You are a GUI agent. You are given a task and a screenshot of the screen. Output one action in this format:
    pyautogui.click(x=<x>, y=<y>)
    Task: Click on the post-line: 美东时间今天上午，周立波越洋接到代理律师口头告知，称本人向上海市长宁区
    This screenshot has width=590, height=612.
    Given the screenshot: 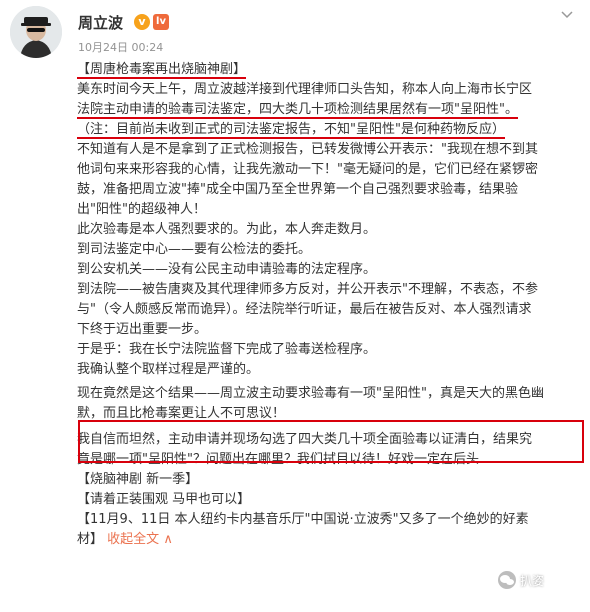 What is the action you would take?
    pyautogui.click(x=305, y=89)
    